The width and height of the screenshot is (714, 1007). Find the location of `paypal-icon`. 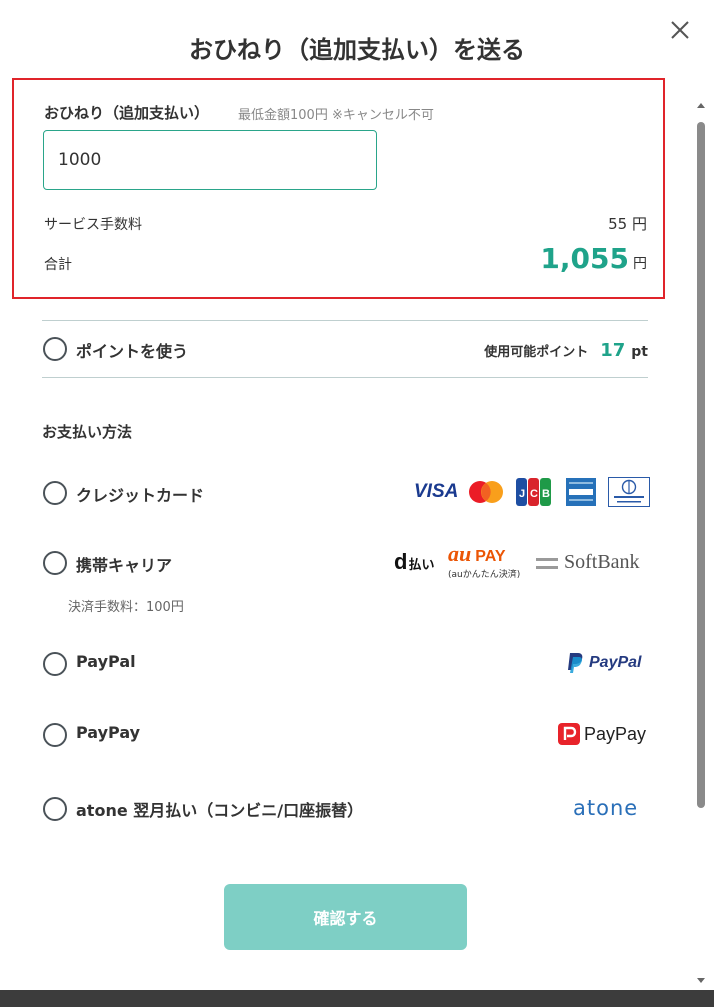

paypal-icon is located at coordinates (575, 663).